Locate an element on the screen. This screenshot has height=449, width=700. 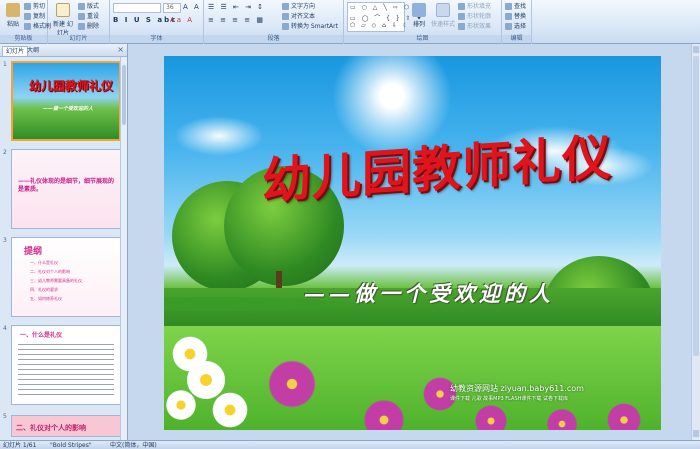
thumbnail-item: 四、礼仪的要求 is located at coordinates (44, 289).